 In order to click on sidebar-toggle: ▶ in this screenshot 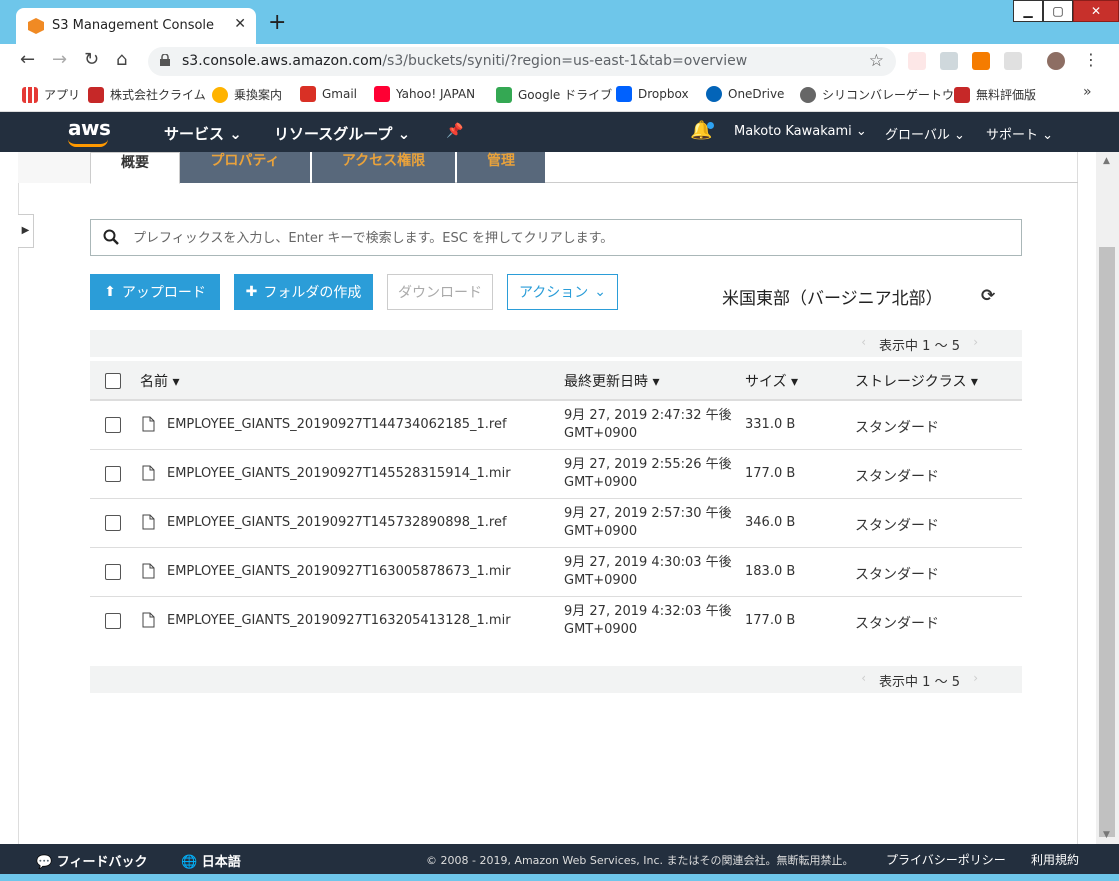, I will do `click(26, 231)`.